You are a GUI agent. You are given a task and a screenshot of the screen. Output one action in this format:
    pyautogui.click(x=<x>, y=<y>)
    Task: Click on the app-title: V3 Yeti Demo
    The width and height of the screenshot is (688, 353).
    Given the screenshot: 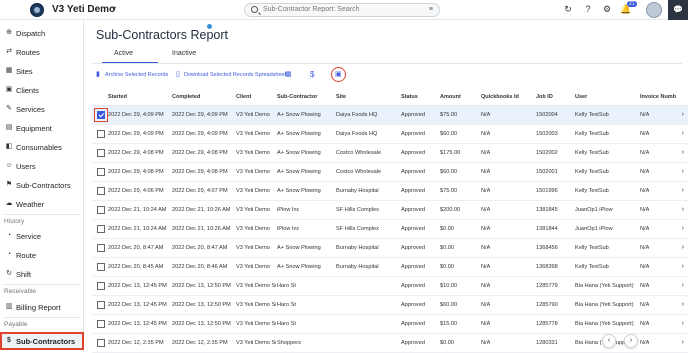 What is the action you would take?
    pyautogui.click(x=83, y=9)
    